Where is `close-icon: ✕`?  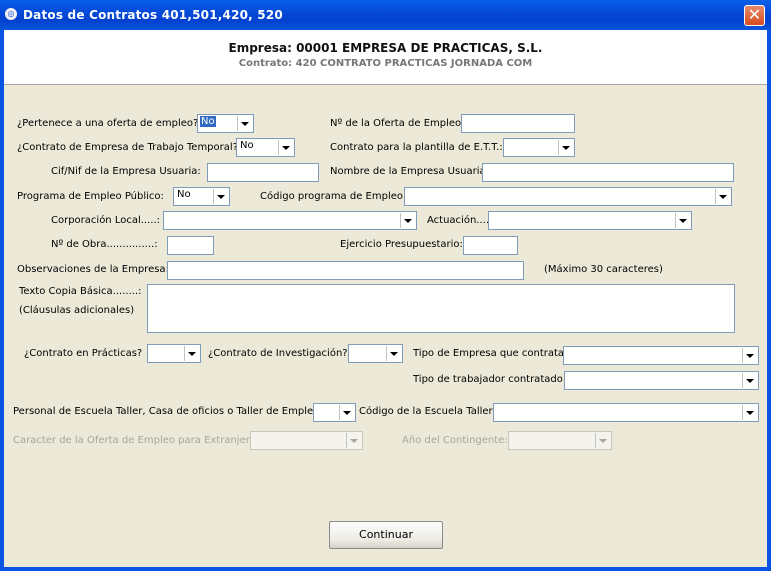
close-icon: ✕ is located at coordinates (754, 14).